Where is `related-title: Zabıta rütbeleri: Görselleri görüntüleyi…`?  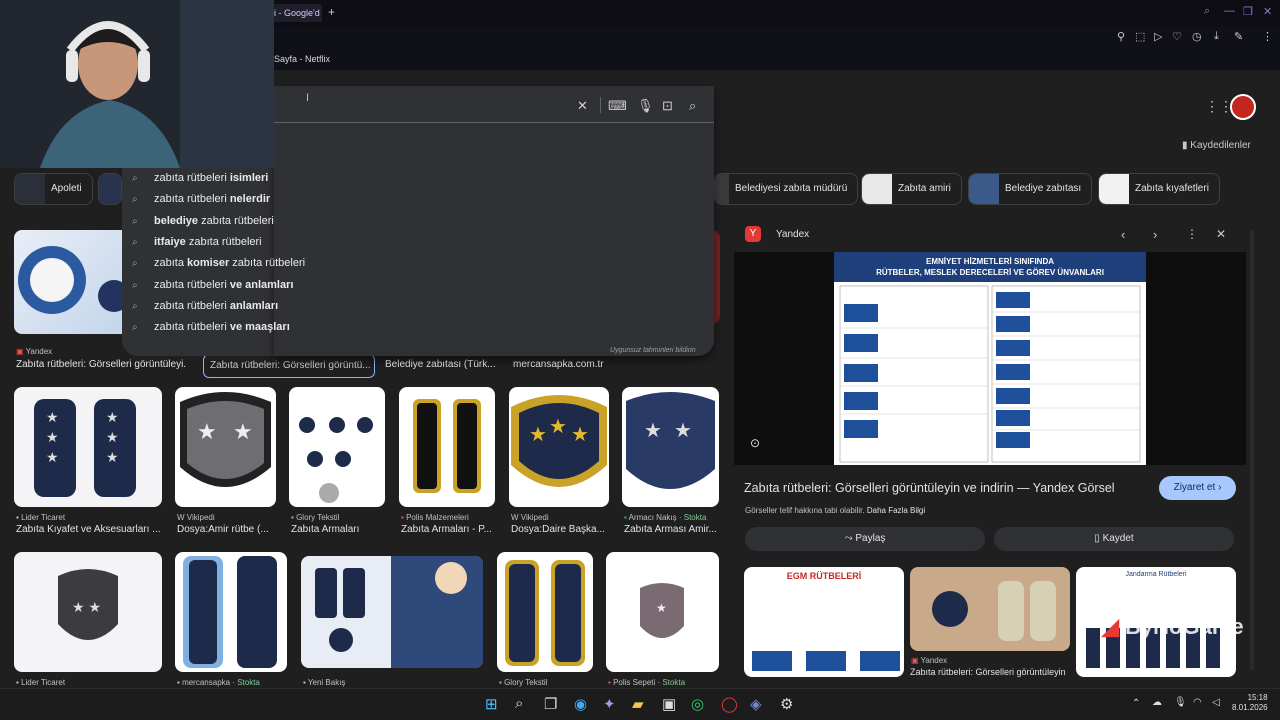 related-title: Zabıta rütbeleri: Görselleri görüntüleyi… is located at coordinates (990, 672).